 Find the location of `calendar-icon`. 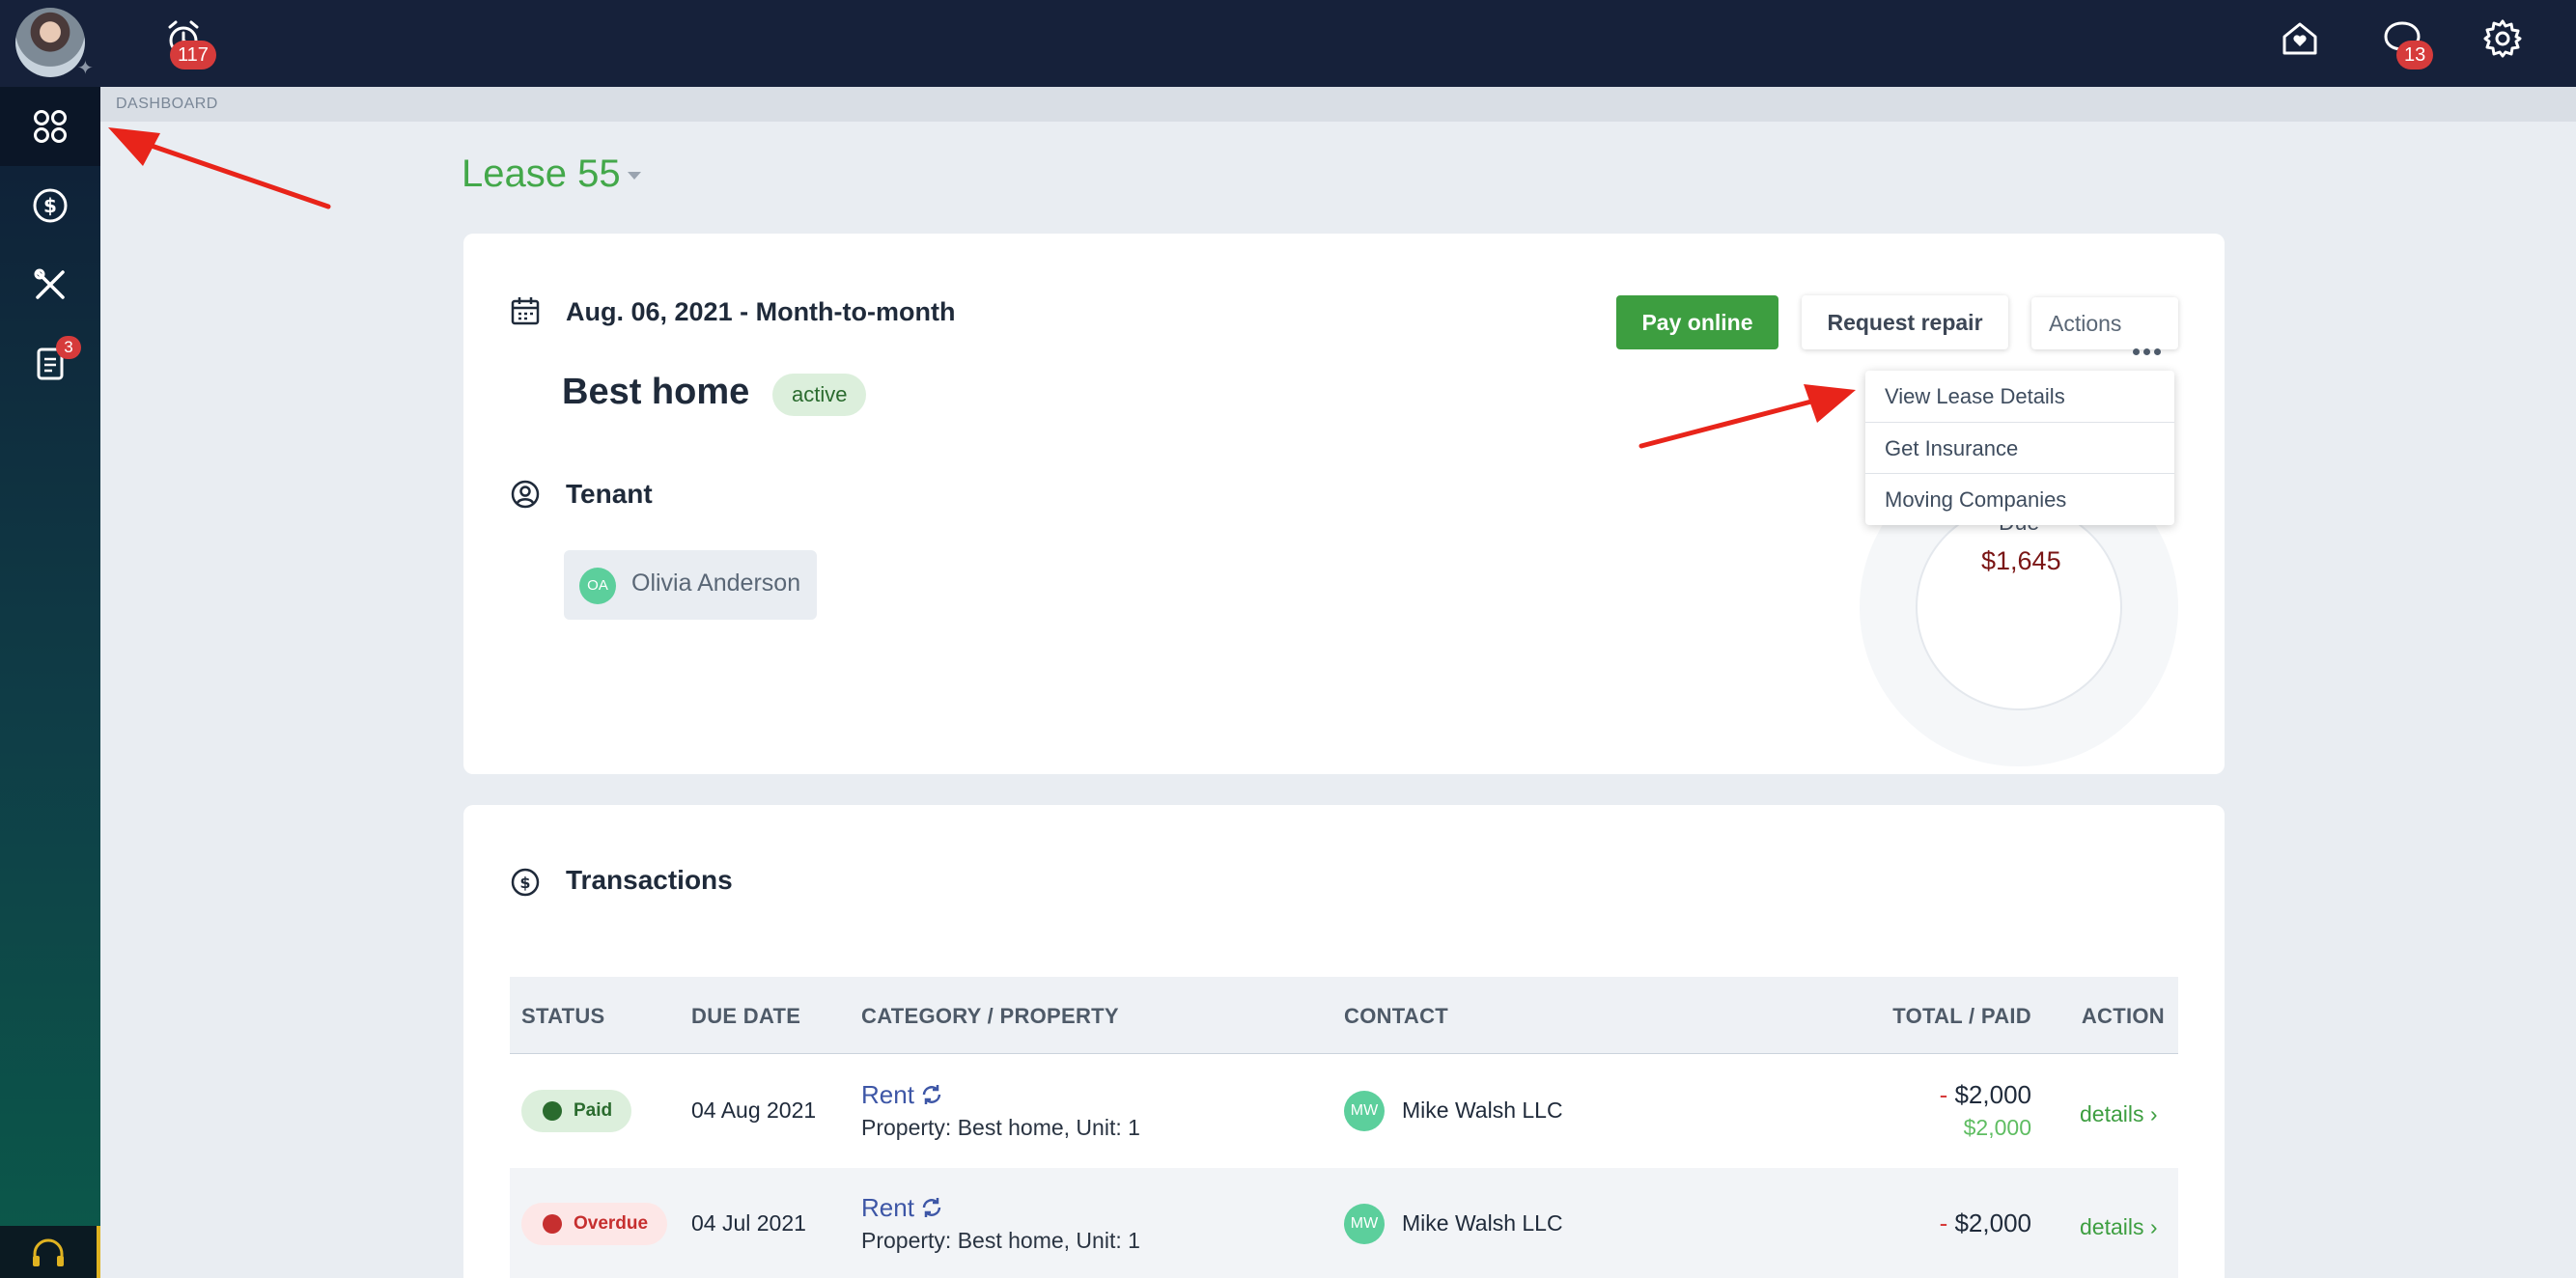

calendar-icon is located at coordinates (526, 311).